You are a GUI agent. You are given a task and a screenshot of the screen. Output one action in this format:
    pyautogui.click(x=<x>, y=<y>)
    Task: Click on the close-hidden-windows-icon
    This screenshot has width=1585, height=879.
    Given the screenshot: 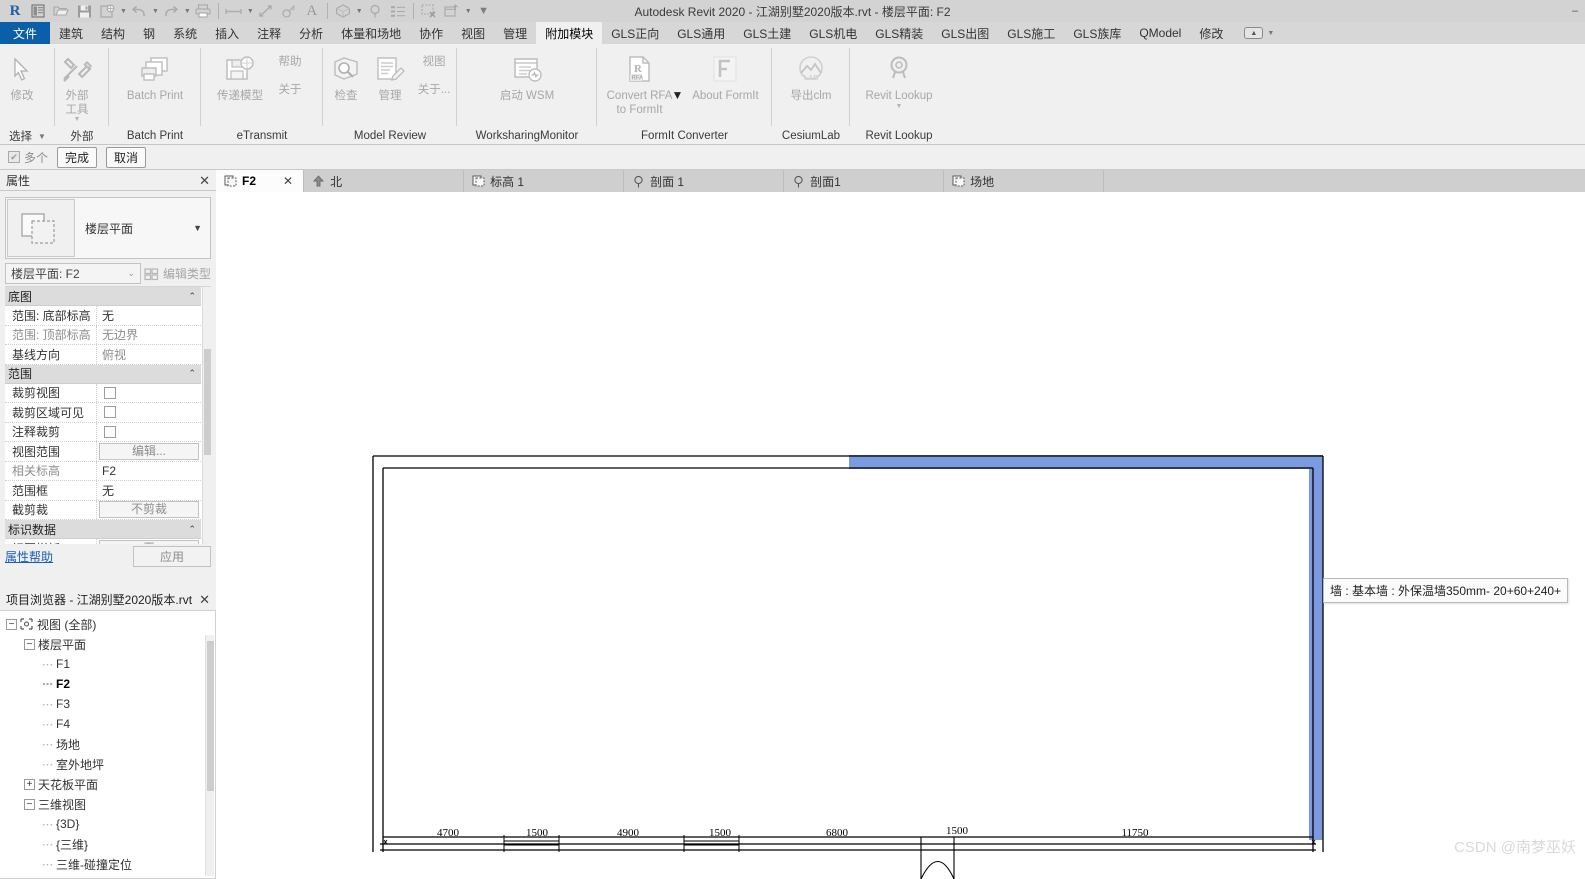 What is the action you would take?
    pyautogui.click(x=429, y=11)
    